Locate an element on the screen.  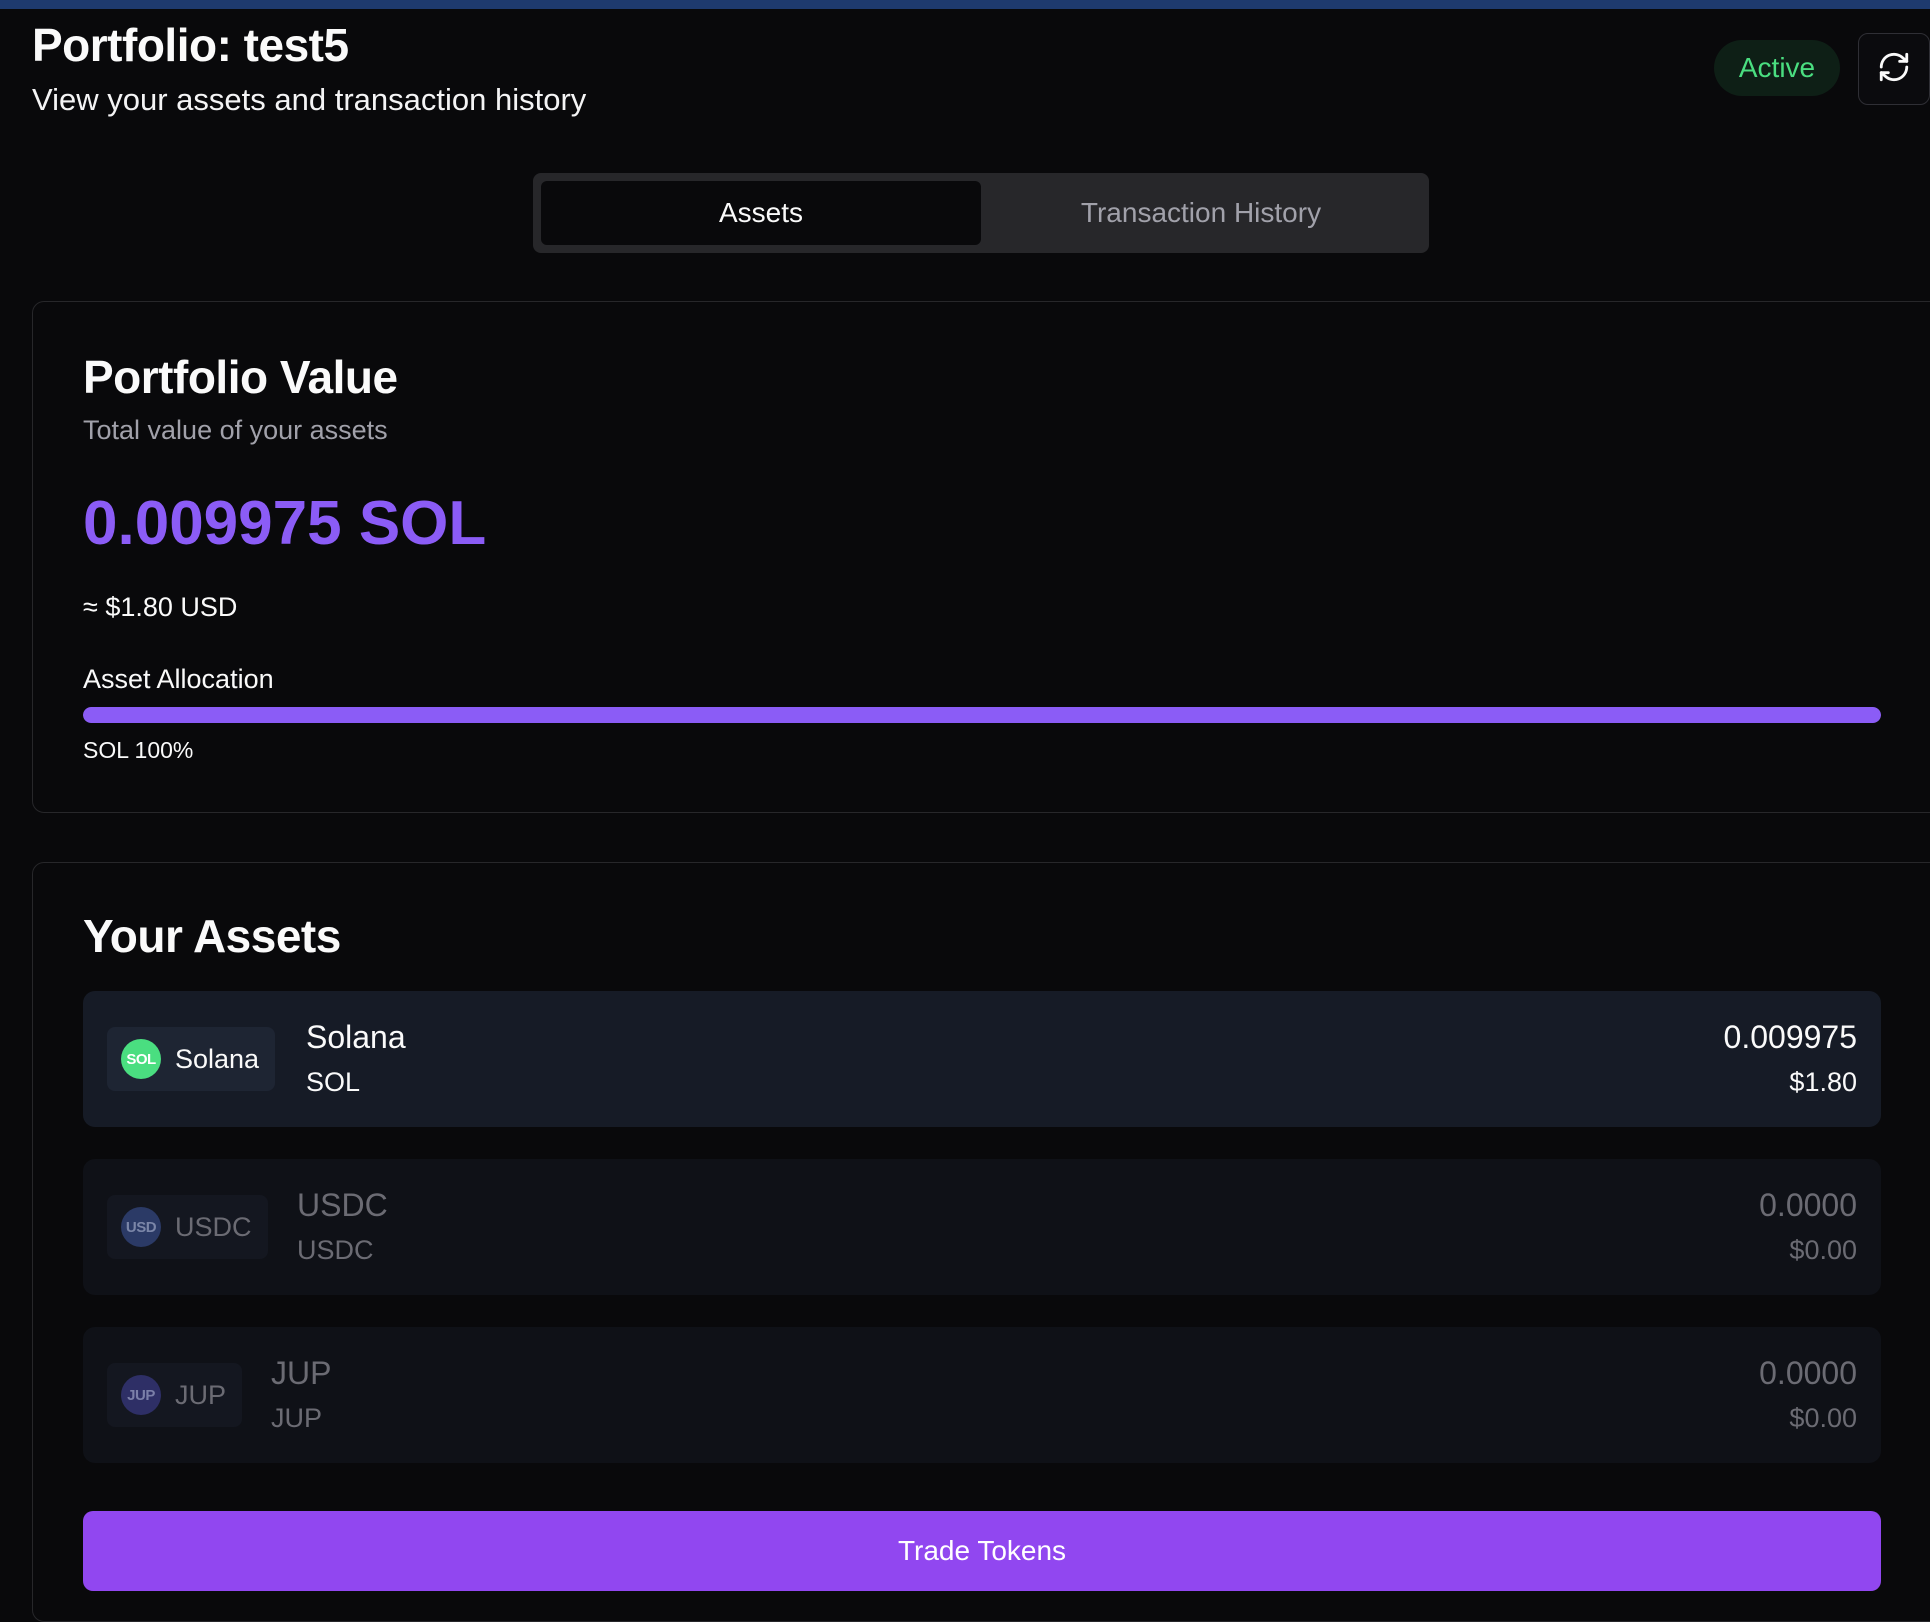
token-chip-label: JUP is located at coordinates (201, 1394).